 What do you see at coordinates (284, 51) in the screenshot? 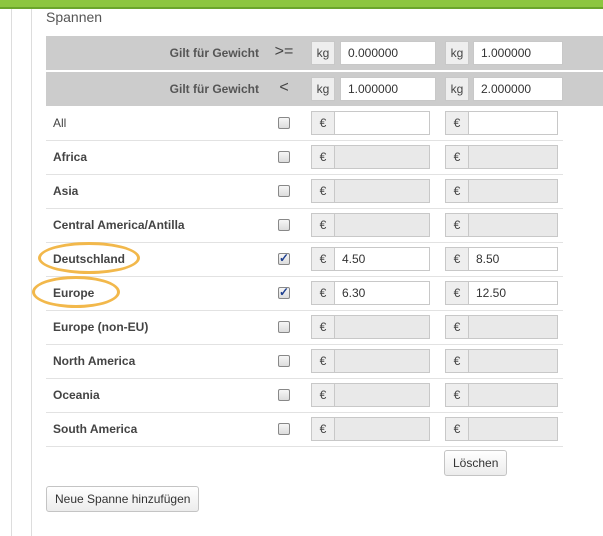
I see `operator-gte: >=` at bounding box center [284, 51].